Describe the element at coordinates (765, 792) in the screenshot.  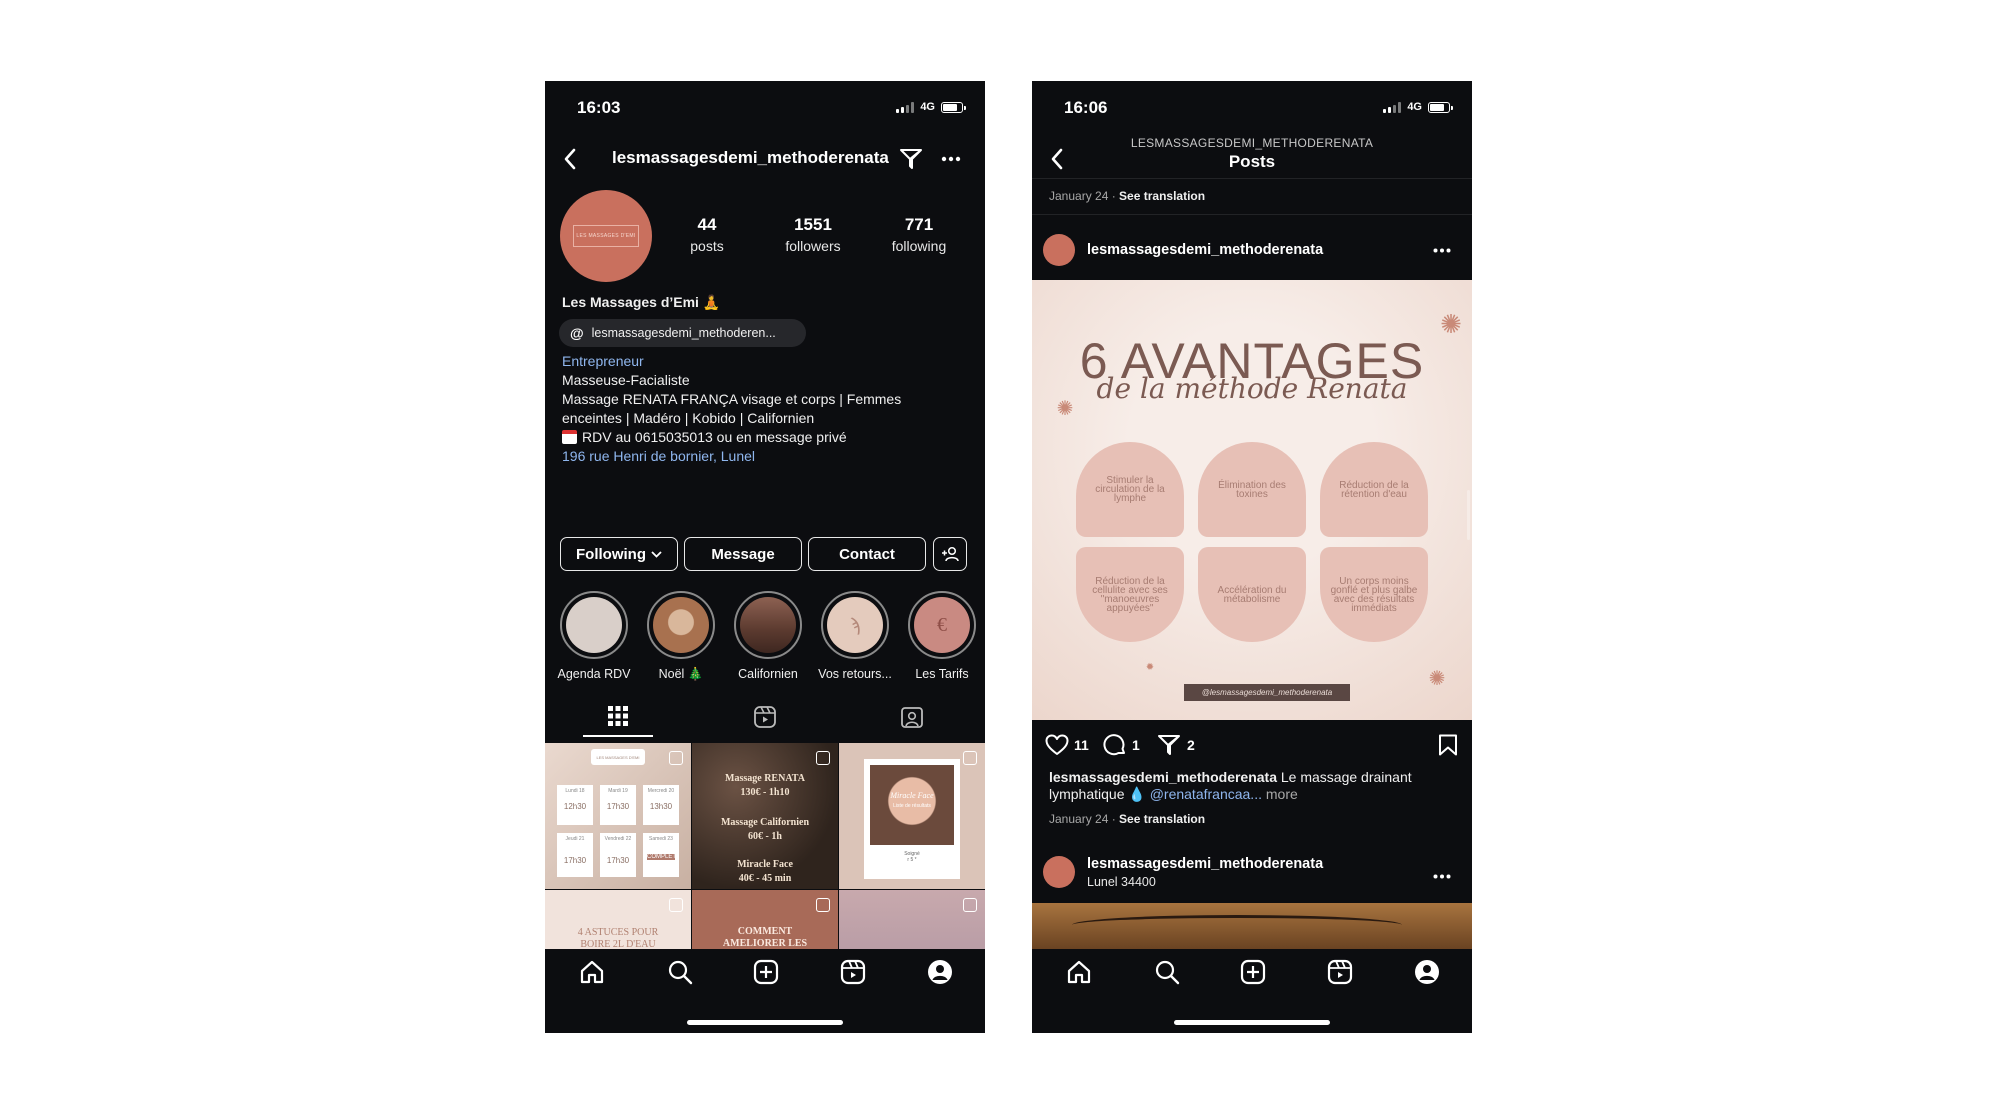
I see `tarif-line-2: 130€ - 1h10` at that location.